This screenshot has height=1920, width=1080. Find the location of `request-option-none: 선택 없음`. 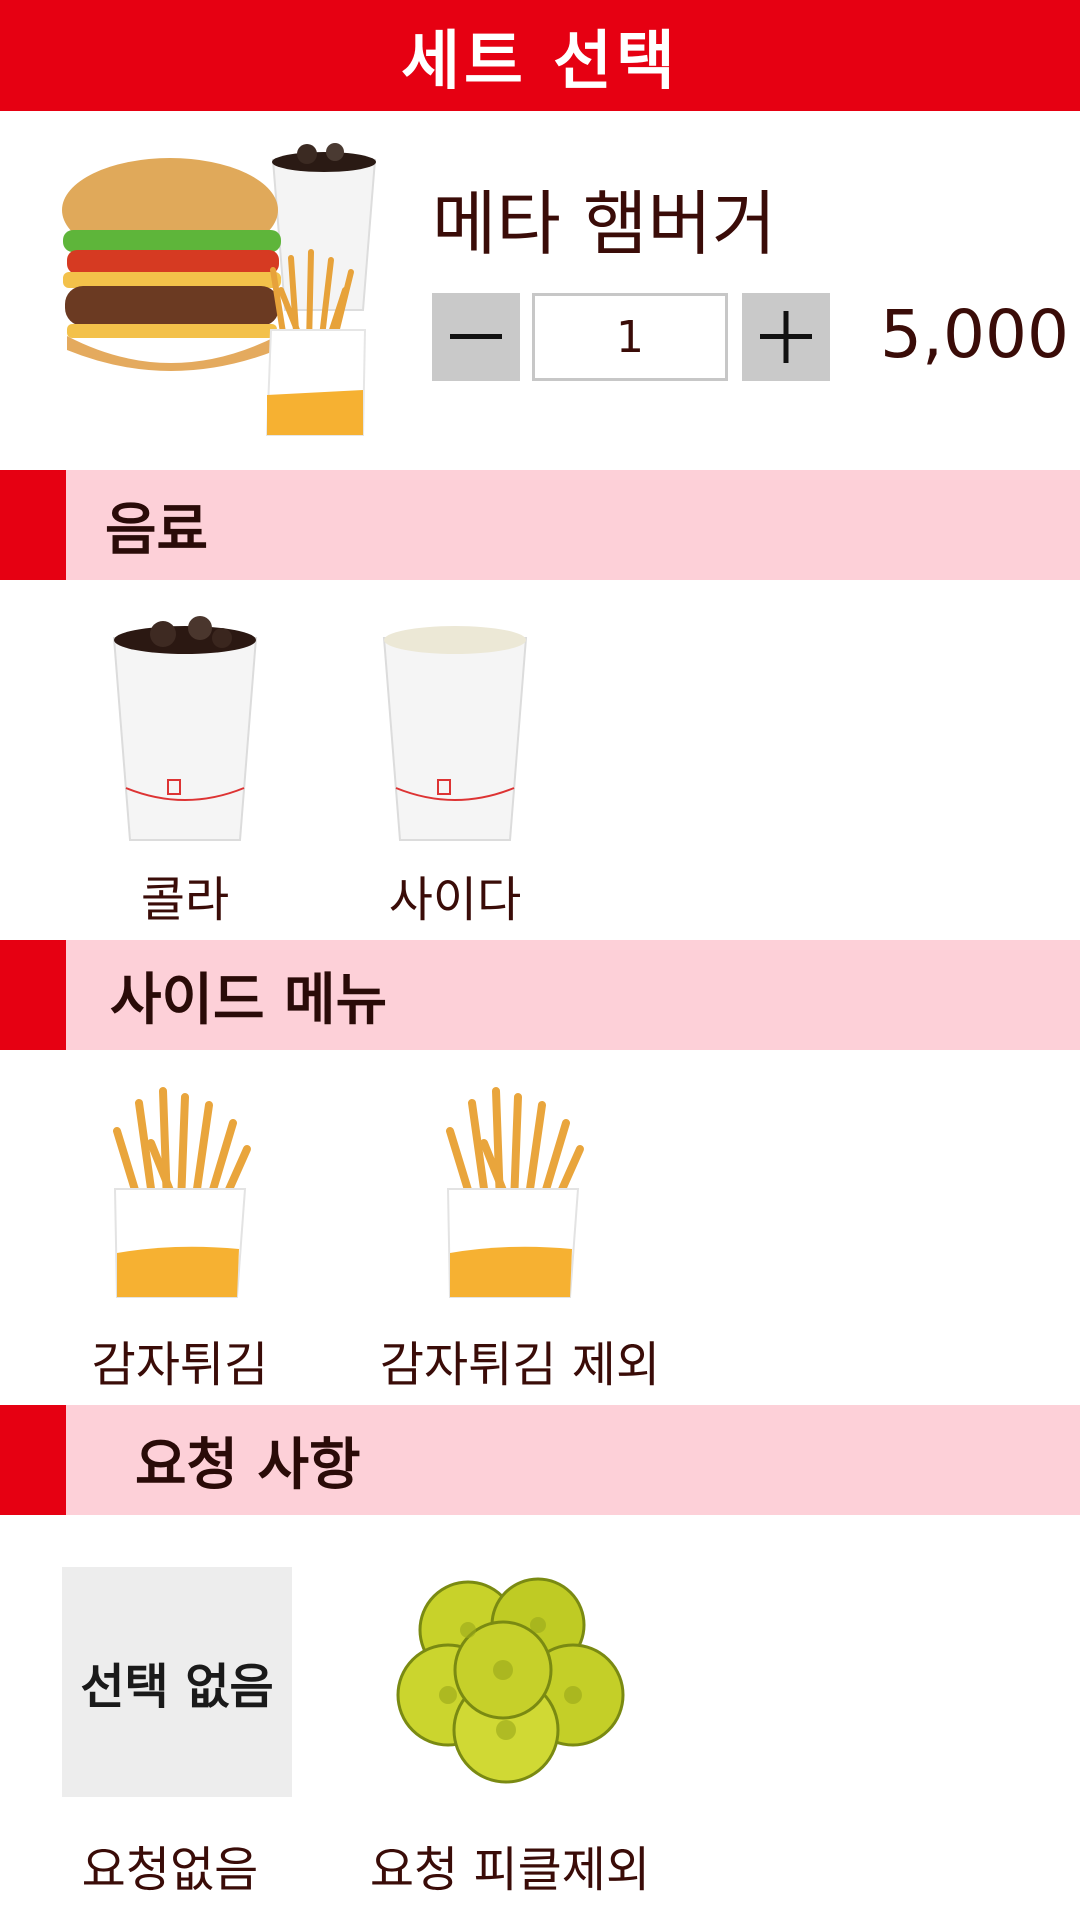

request-option-none: 선택 없음 is located at coordinates (177, 1682).